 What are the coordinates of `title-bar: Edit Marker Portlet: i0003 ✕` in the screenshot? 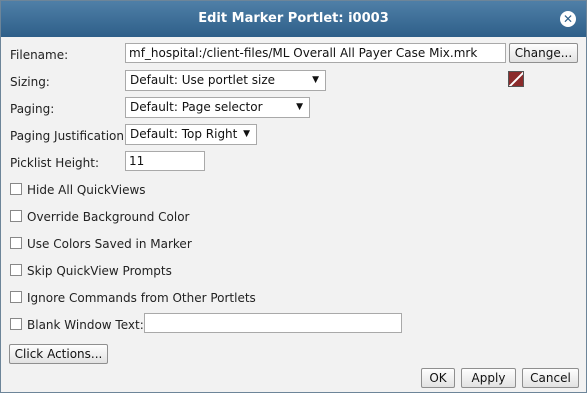 It's located at (293, 19).